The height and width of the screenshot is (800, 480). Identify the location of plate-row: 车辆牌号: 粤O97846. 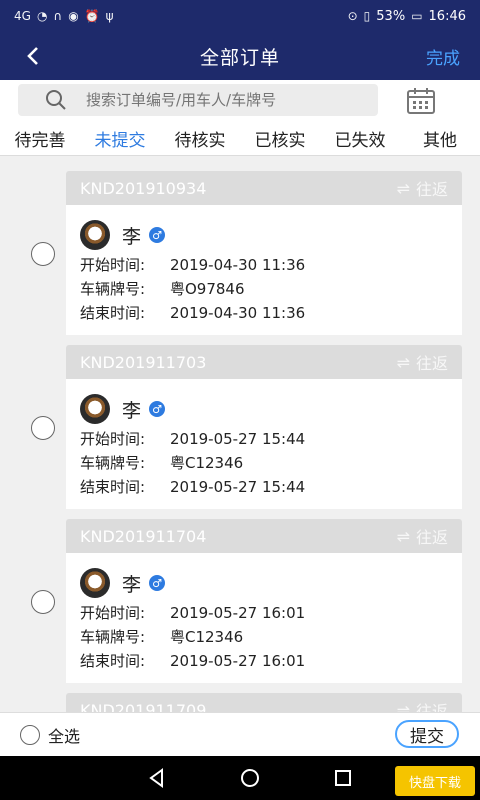
(264, 289).